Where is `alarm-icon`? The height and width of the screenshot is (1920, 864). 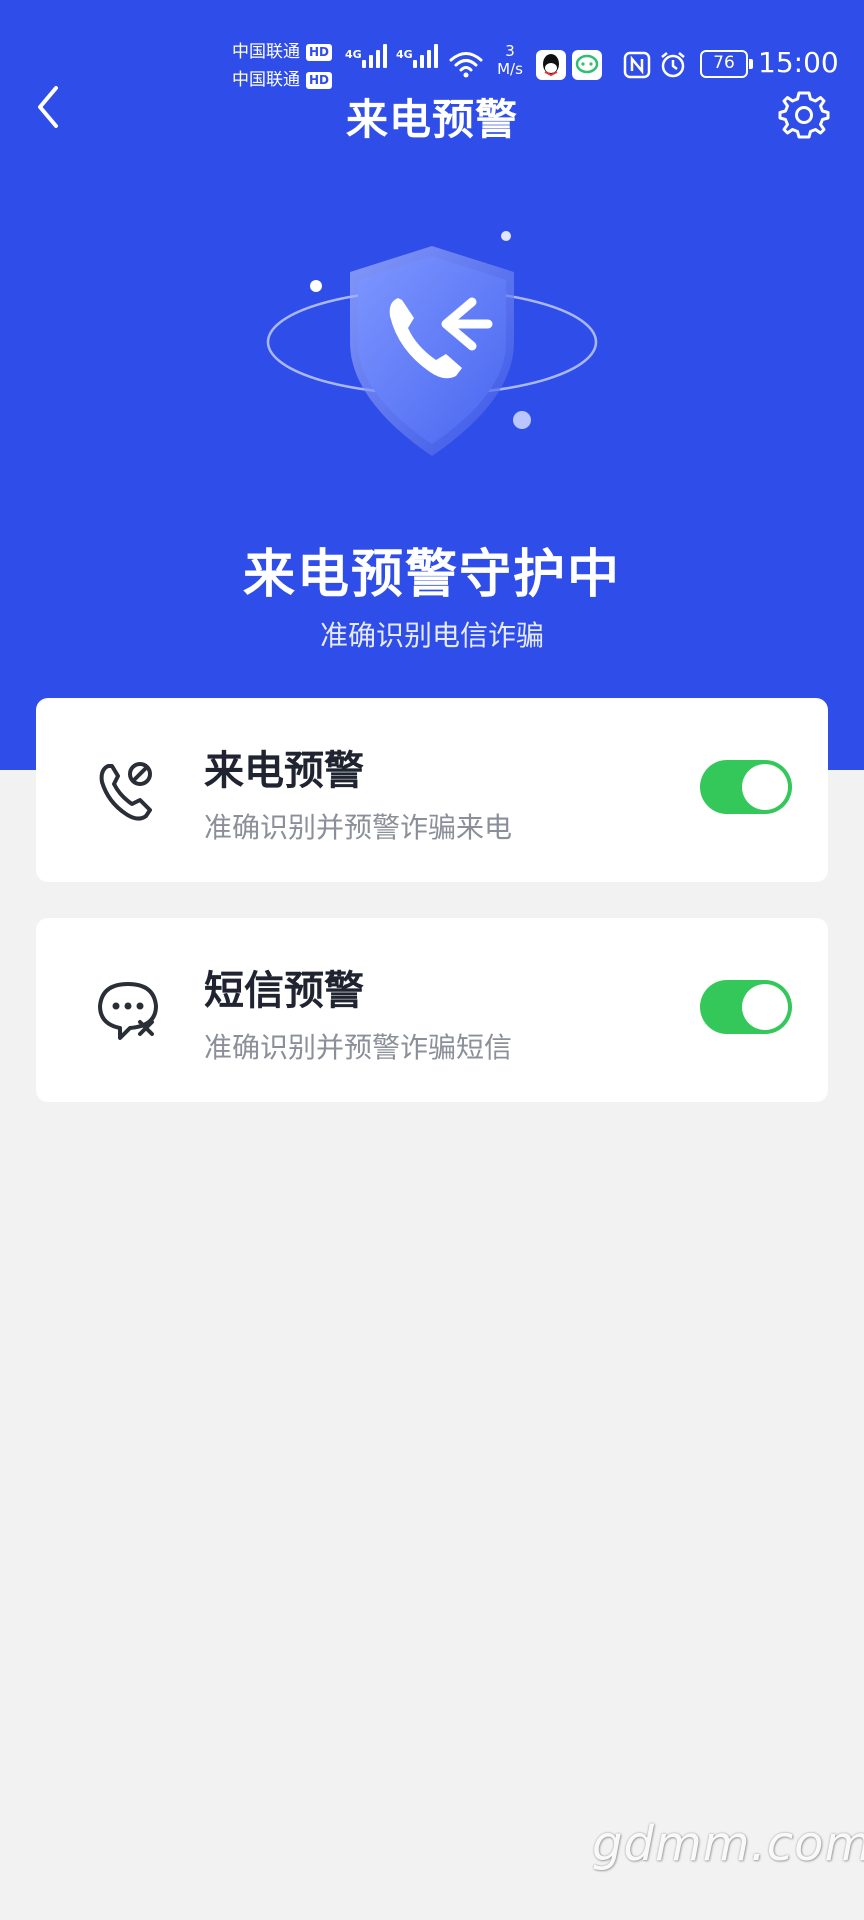
alarm-icon is located at coordinates (673, 65).